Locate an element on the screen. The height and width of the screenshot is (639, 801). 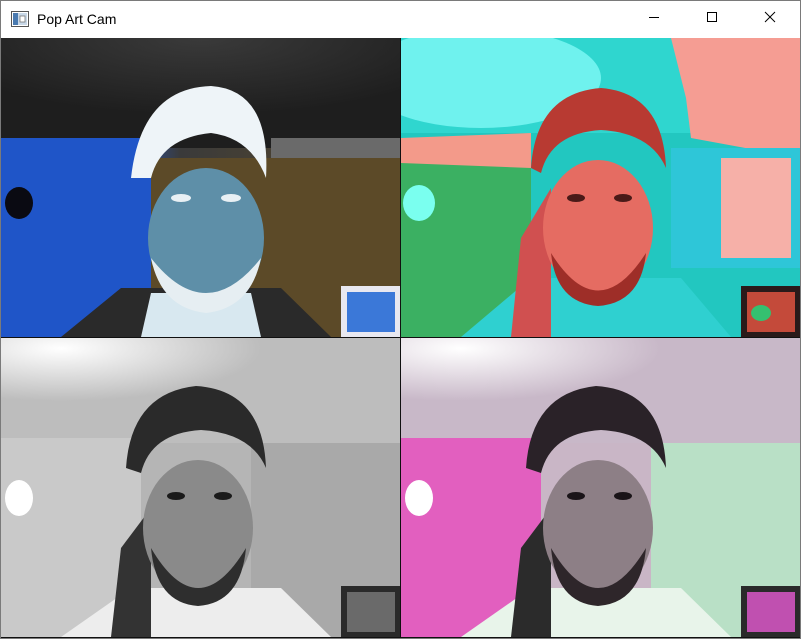
app-window-icon is located at coordinates (20, 19).